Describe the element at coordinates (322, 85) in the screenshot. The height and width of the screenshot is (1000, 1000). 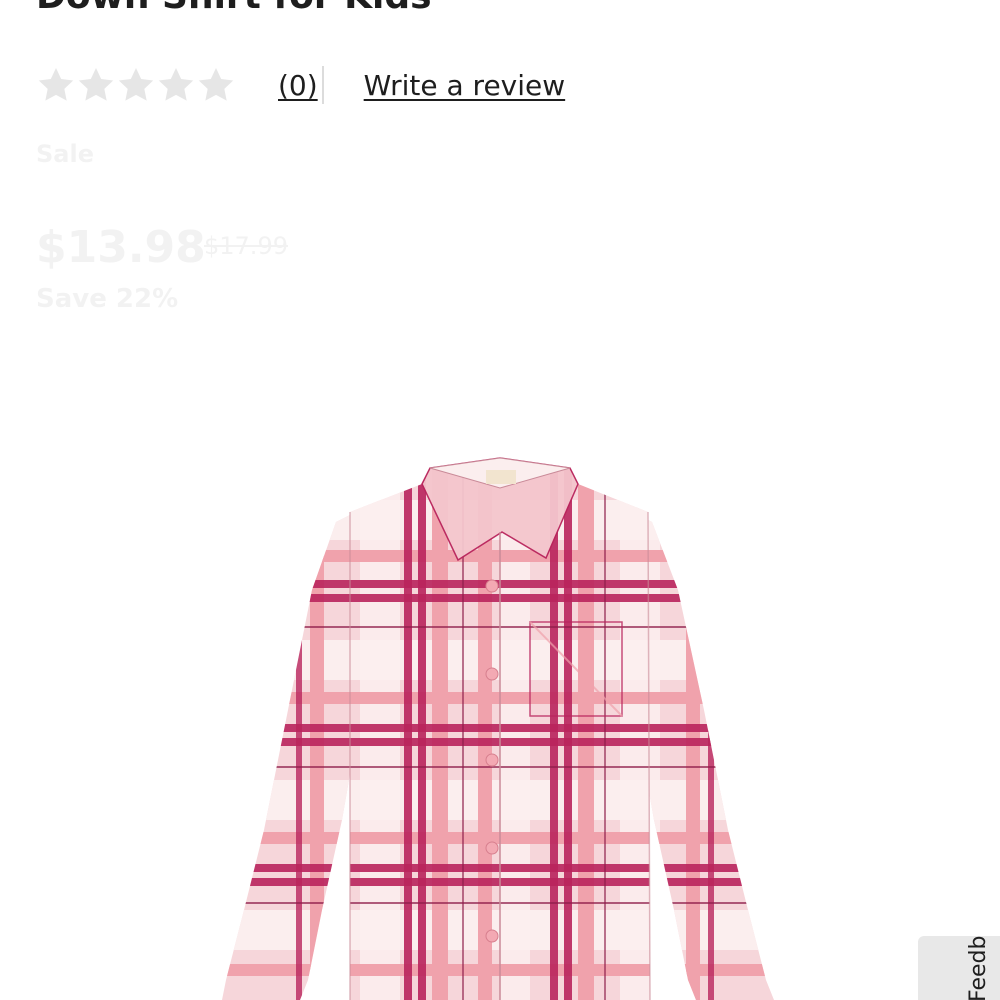
I see `rating-divider` at that location.